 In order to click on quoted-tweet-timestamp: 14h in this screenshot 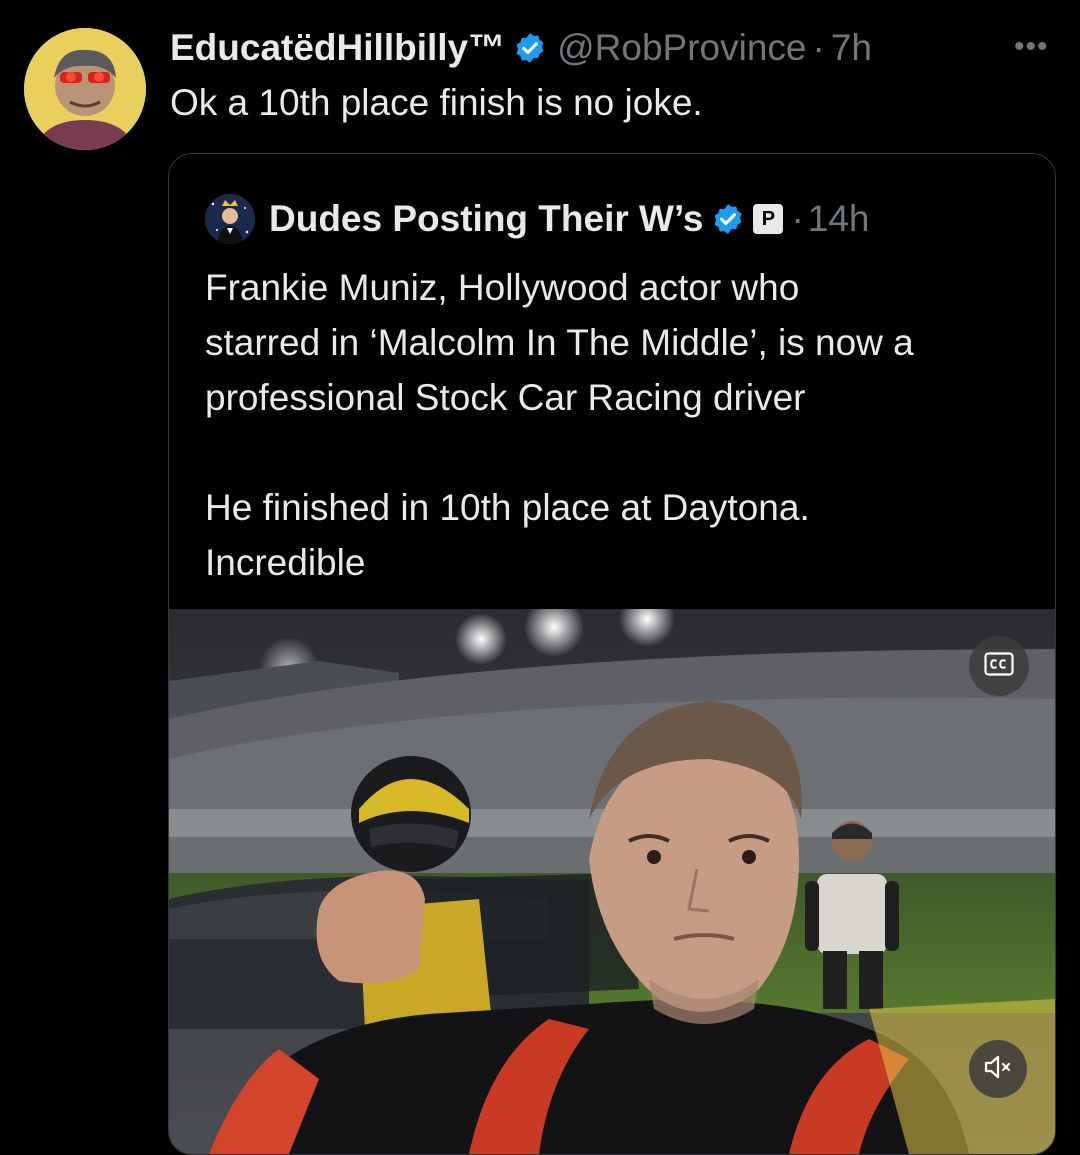, I will do `click(839, 219)`.